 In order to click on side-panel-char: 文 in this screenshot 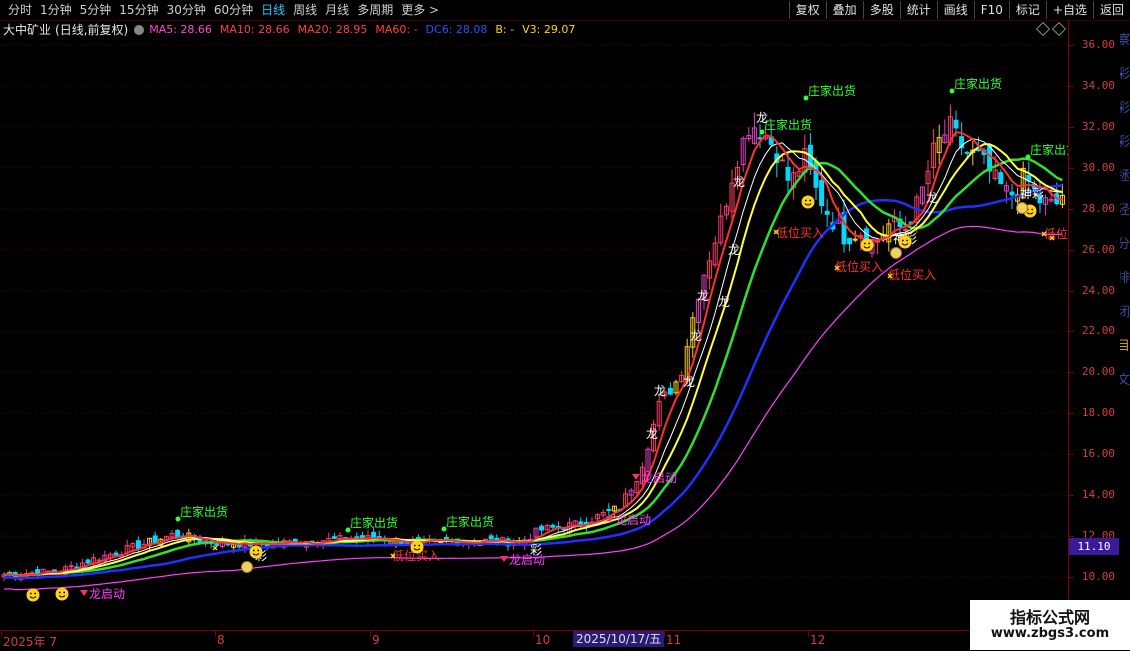, I will do `click(1125, 380)`.